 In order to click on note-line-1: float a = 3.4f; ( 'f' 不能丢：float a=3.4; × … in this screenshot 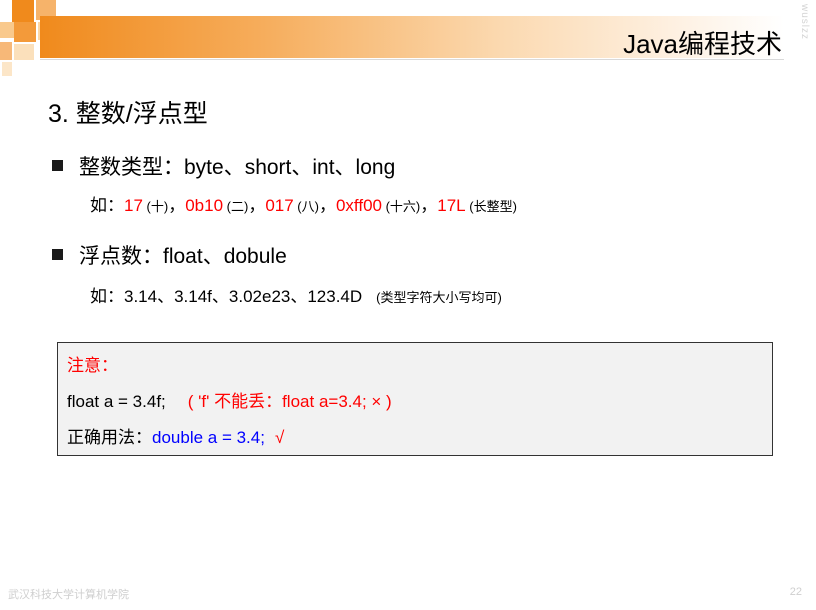, I will do `click(229, 399)`.